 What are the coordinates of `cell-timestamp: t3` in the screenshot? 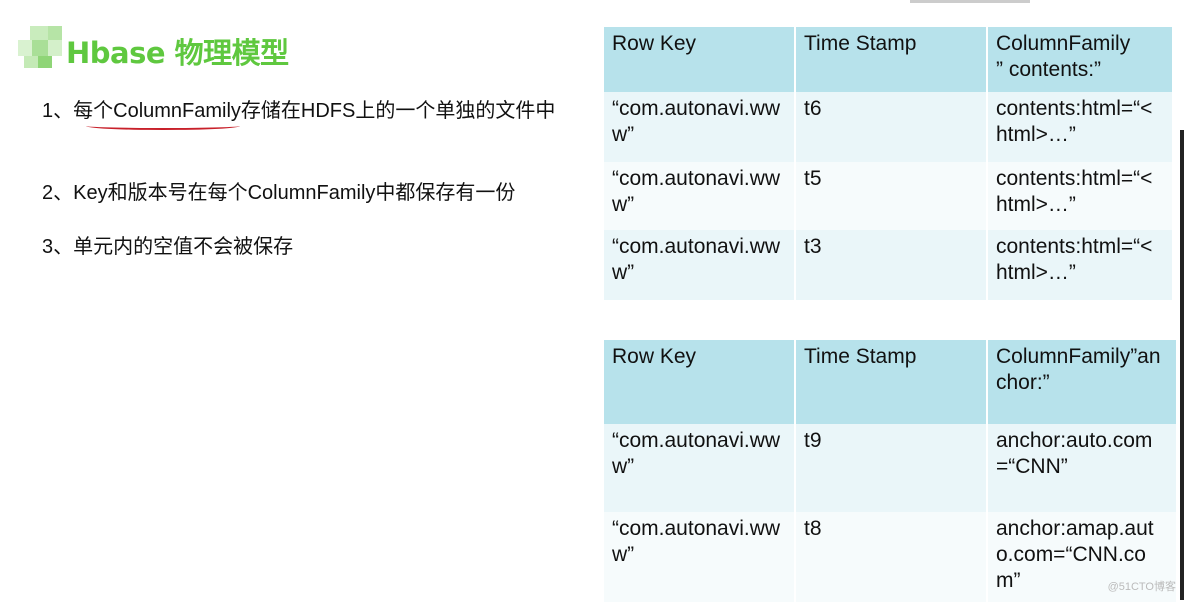 It's located at (891, 265).